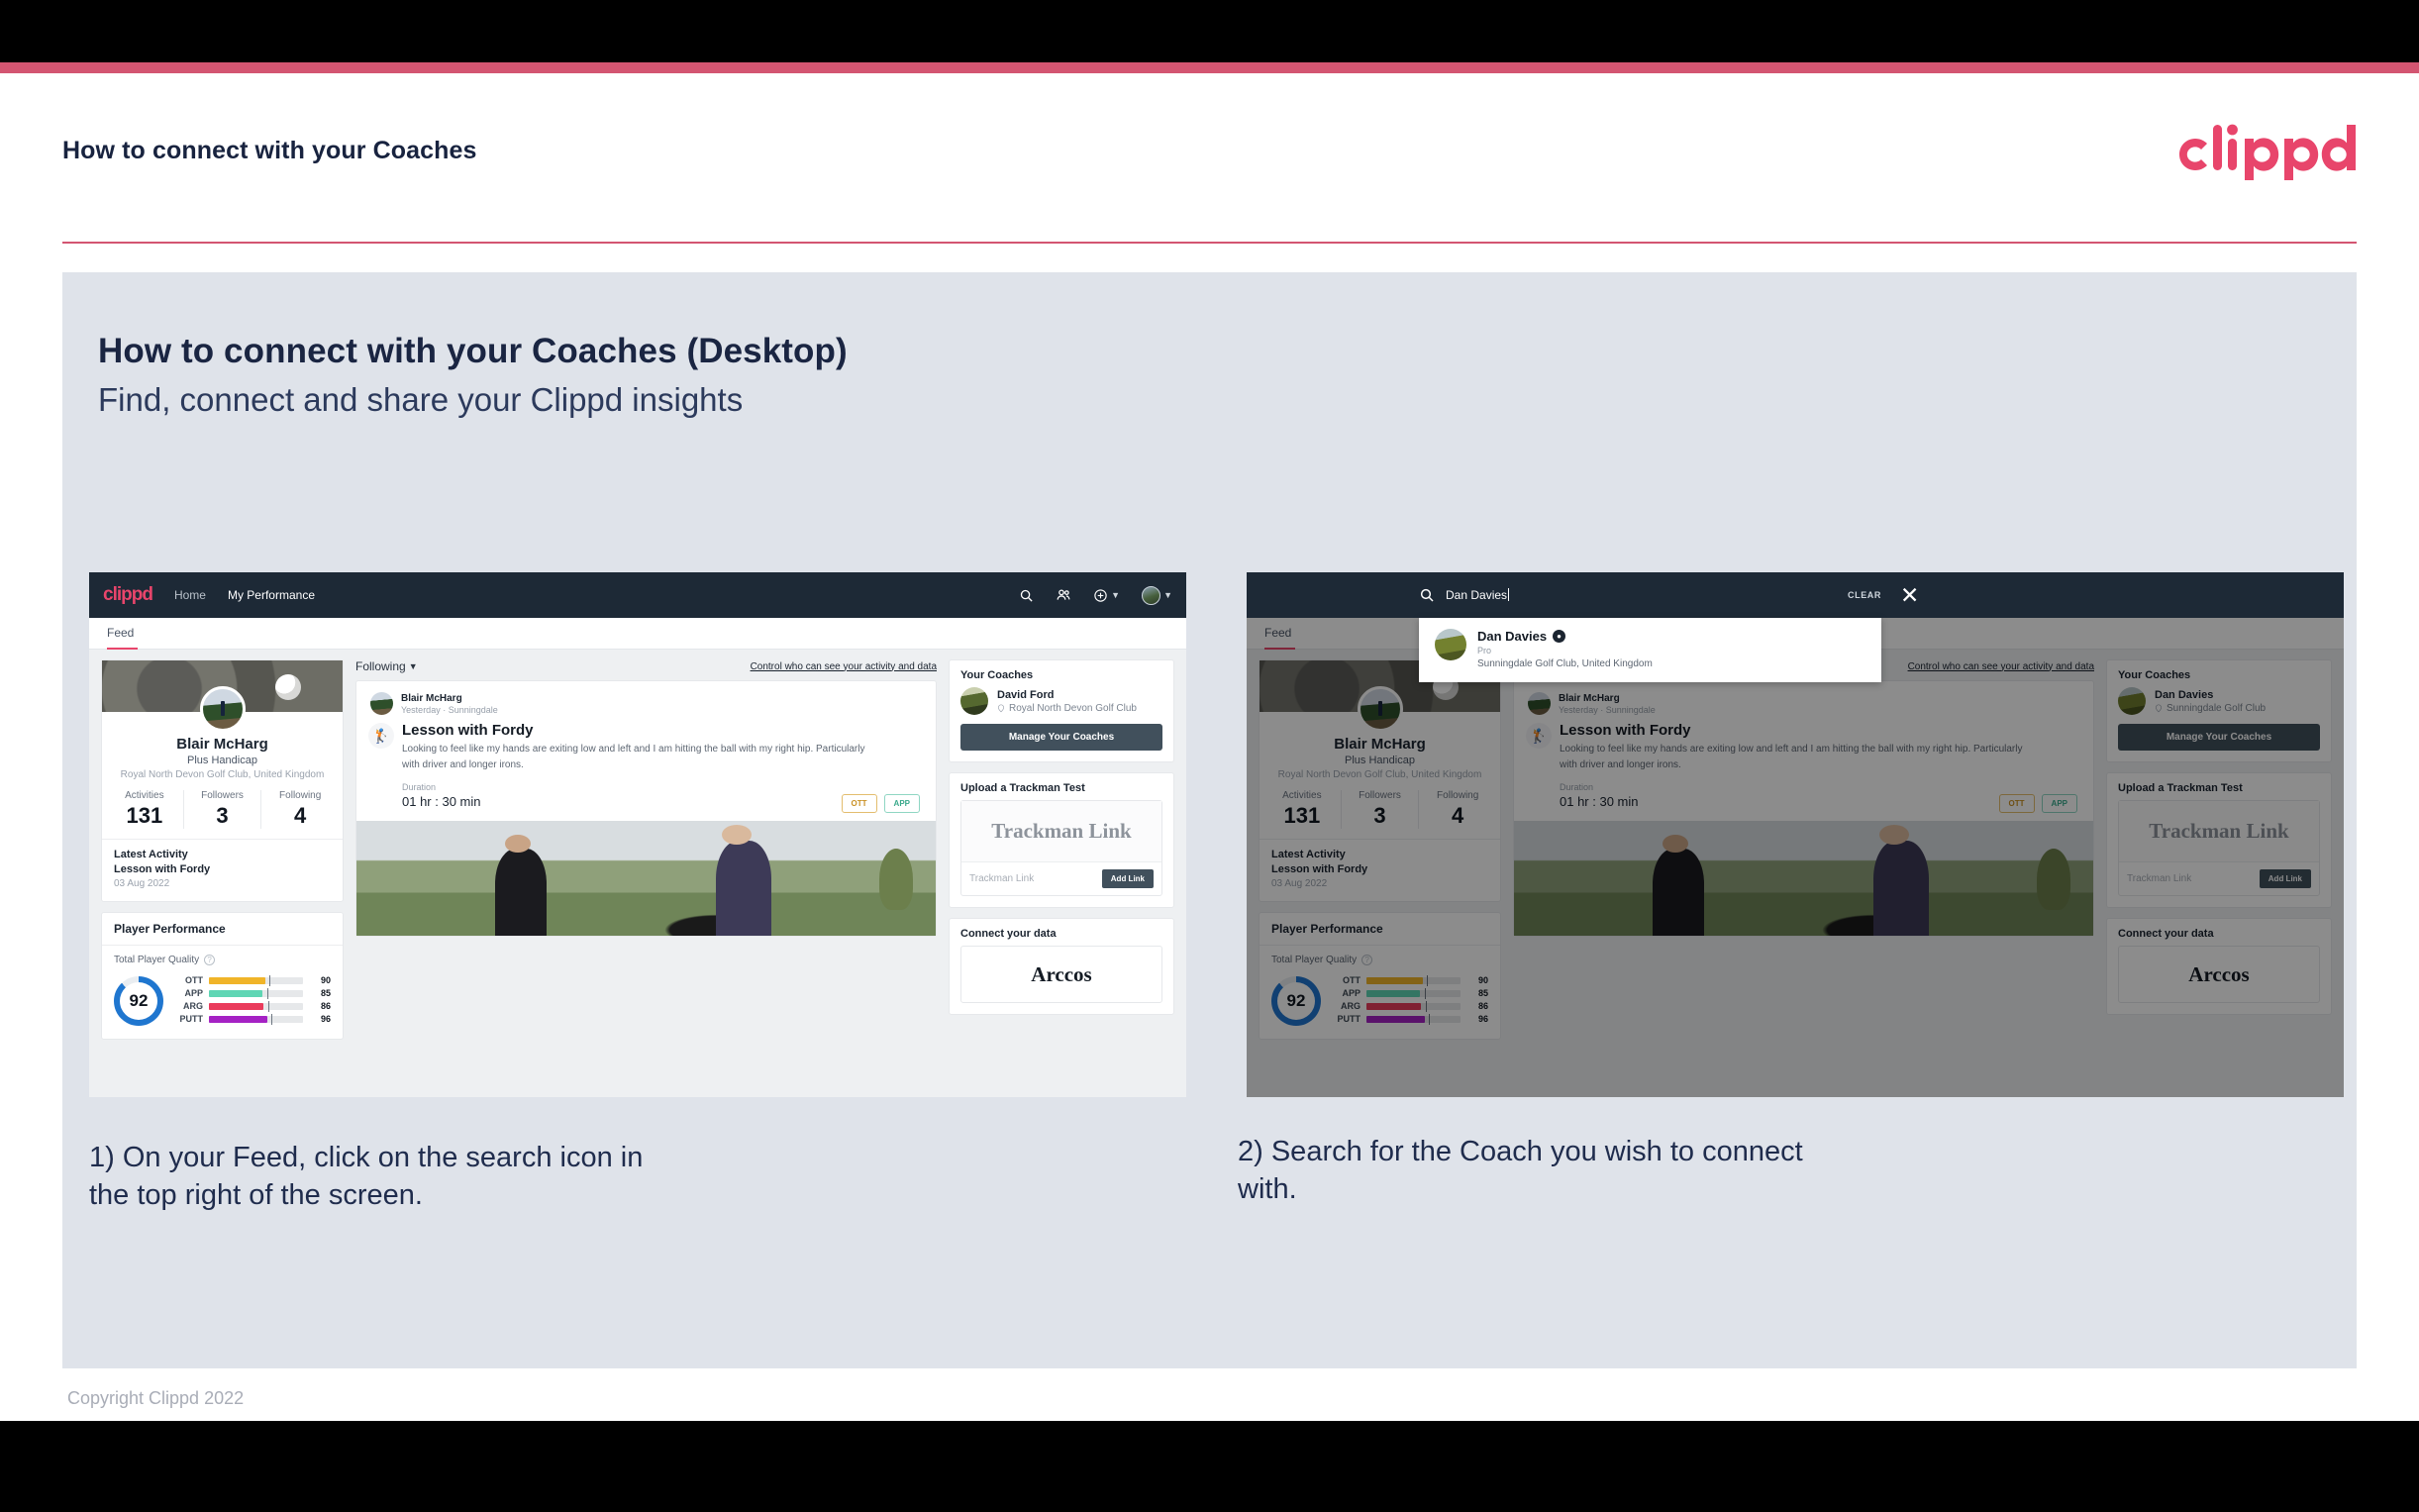  Describe the element at coordinates (895, 879) in the screenshot. I see `tree-shape` at that location.